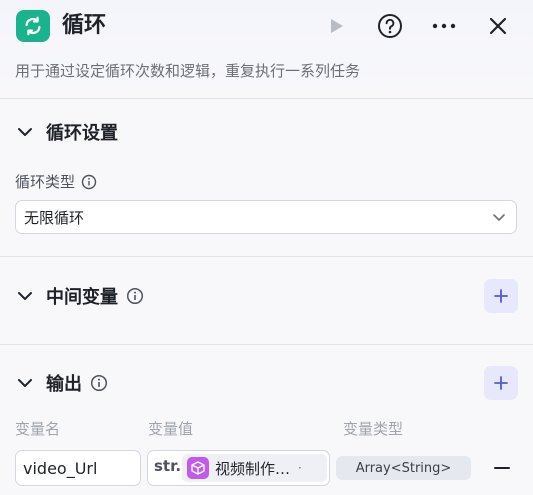  I want to click on loop-type-select: 无限循环, so click(266, 217).